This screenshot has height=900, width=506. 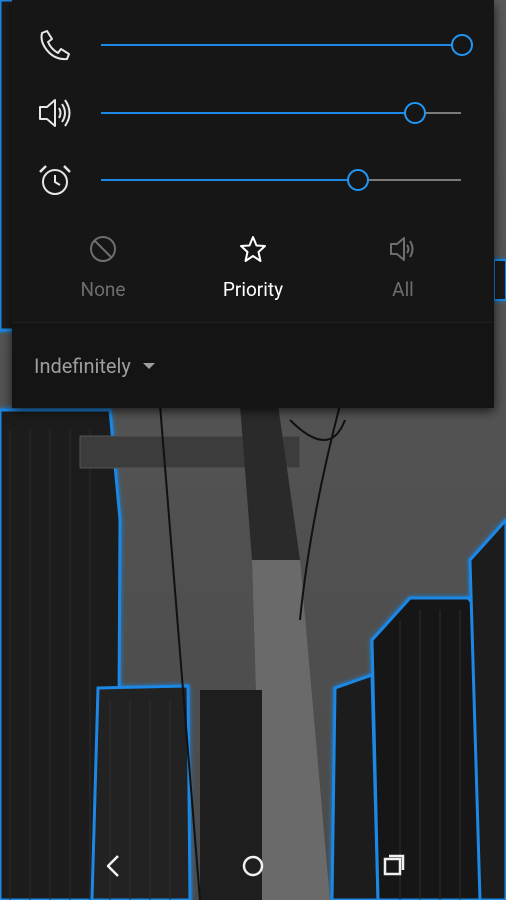 What do you see at coordinates (403, 289) in the screenshot?
I see `mode-all-label: All` at bounding box center [403, 289].